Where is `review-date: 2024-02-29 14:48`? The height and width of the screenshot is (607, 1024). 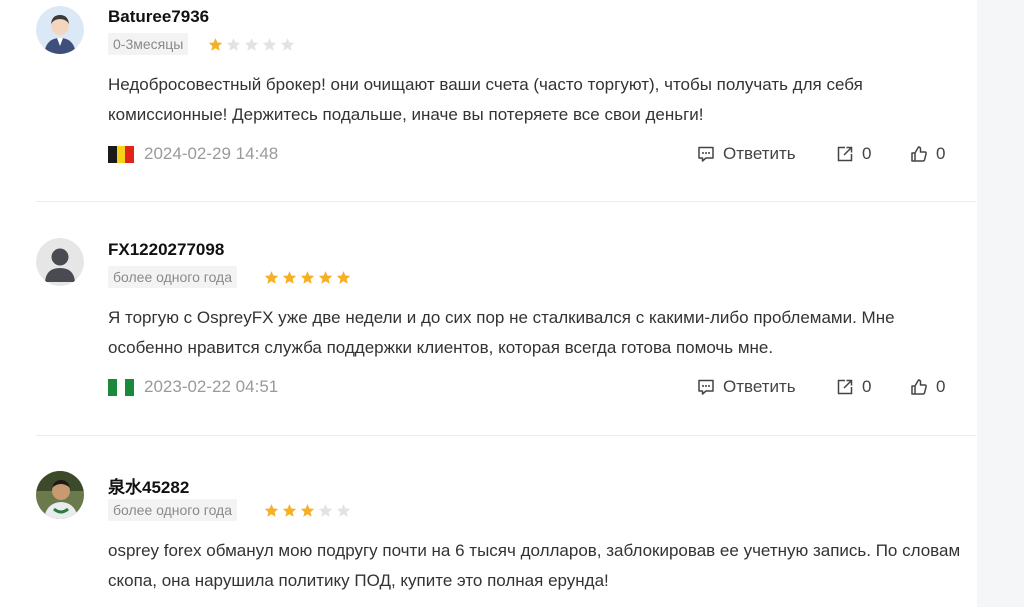 review-date: 2024-02-29 14:48 is located at coordinates (211, 153).